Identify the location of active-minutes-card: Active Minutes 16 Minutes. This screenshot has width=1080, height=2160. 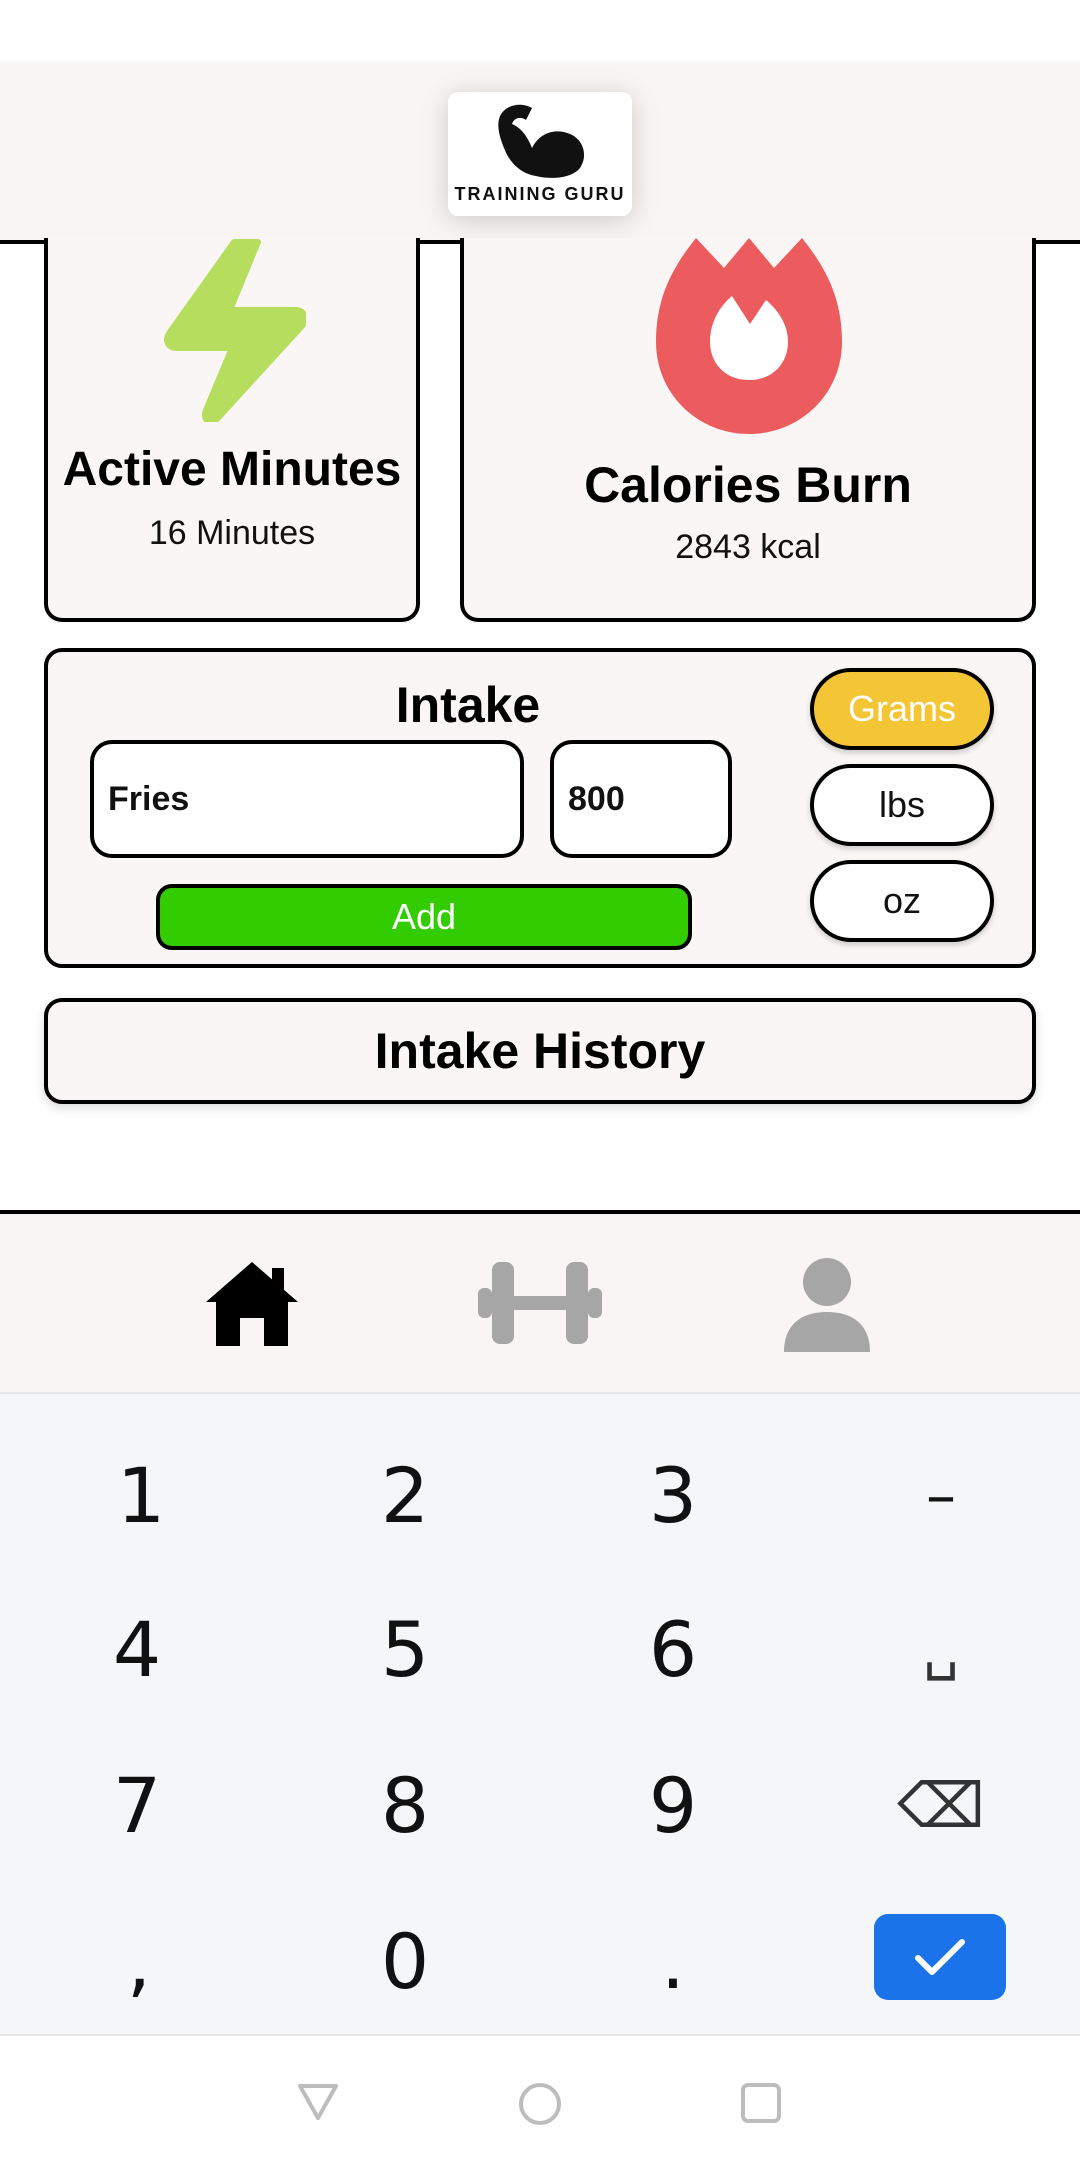
(232, 430).